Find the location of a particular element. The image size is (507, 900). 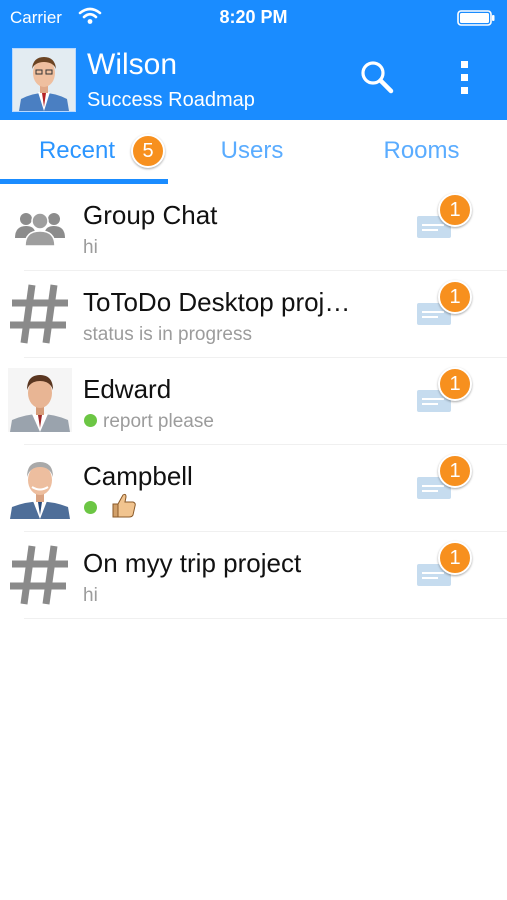

clock: 8:20 PM is located at coordinates (253, 17).